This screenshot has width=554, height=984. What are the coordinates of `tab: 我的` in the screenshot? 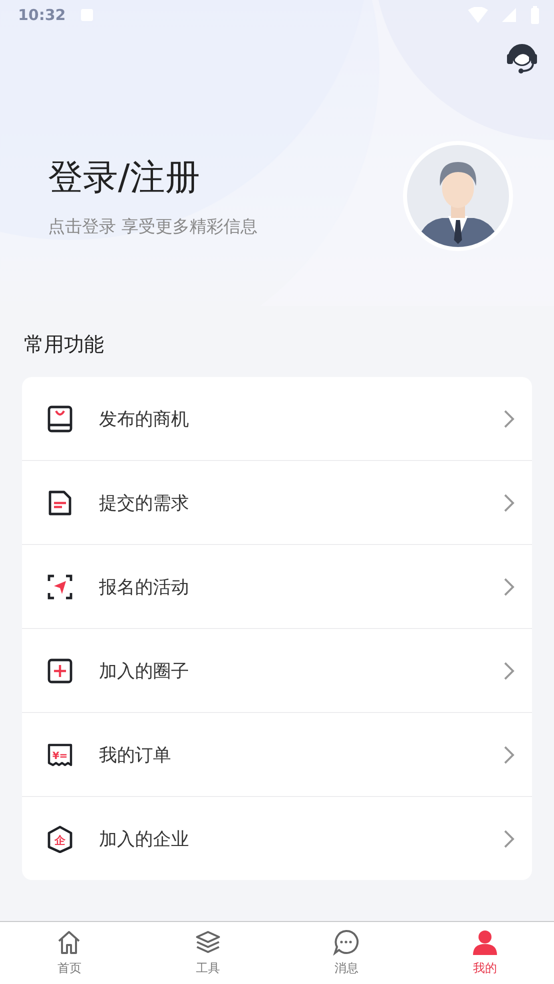 It's located at (485, 953).